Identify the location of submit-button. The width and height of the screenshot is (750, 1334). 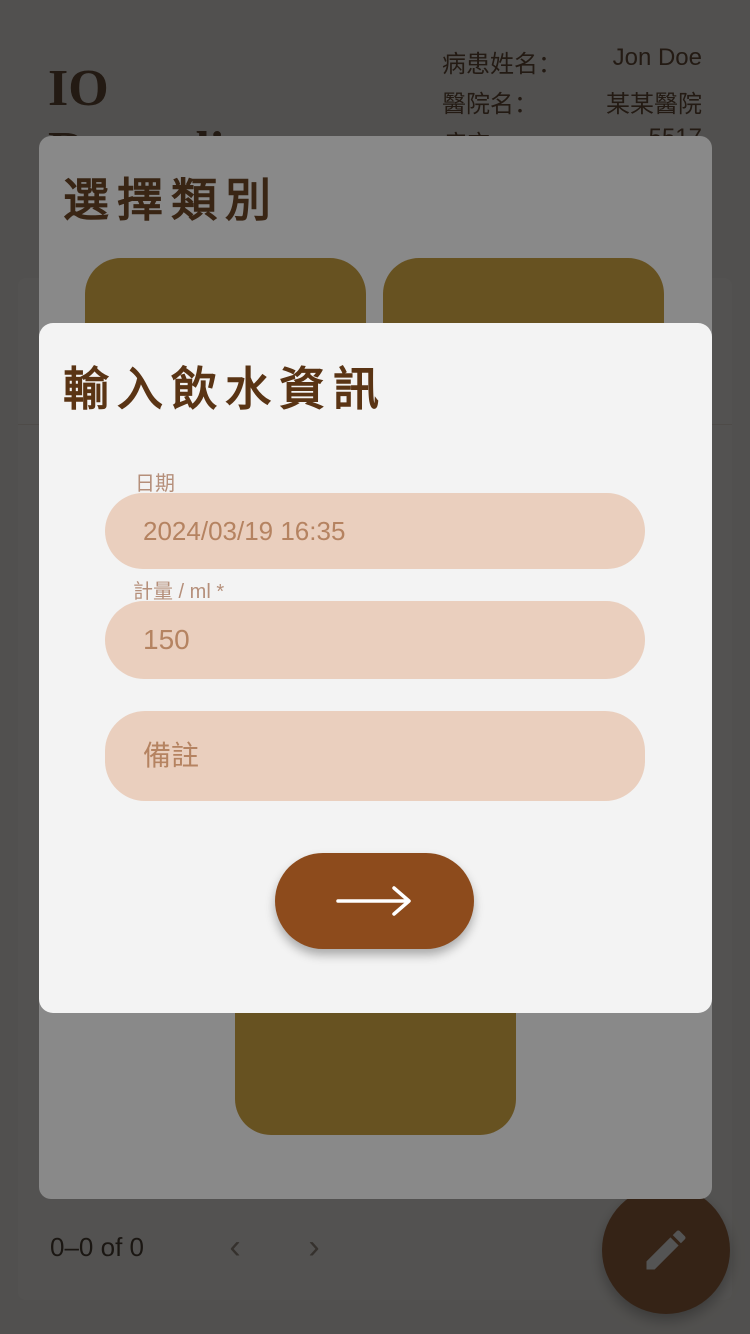
(374, 901).